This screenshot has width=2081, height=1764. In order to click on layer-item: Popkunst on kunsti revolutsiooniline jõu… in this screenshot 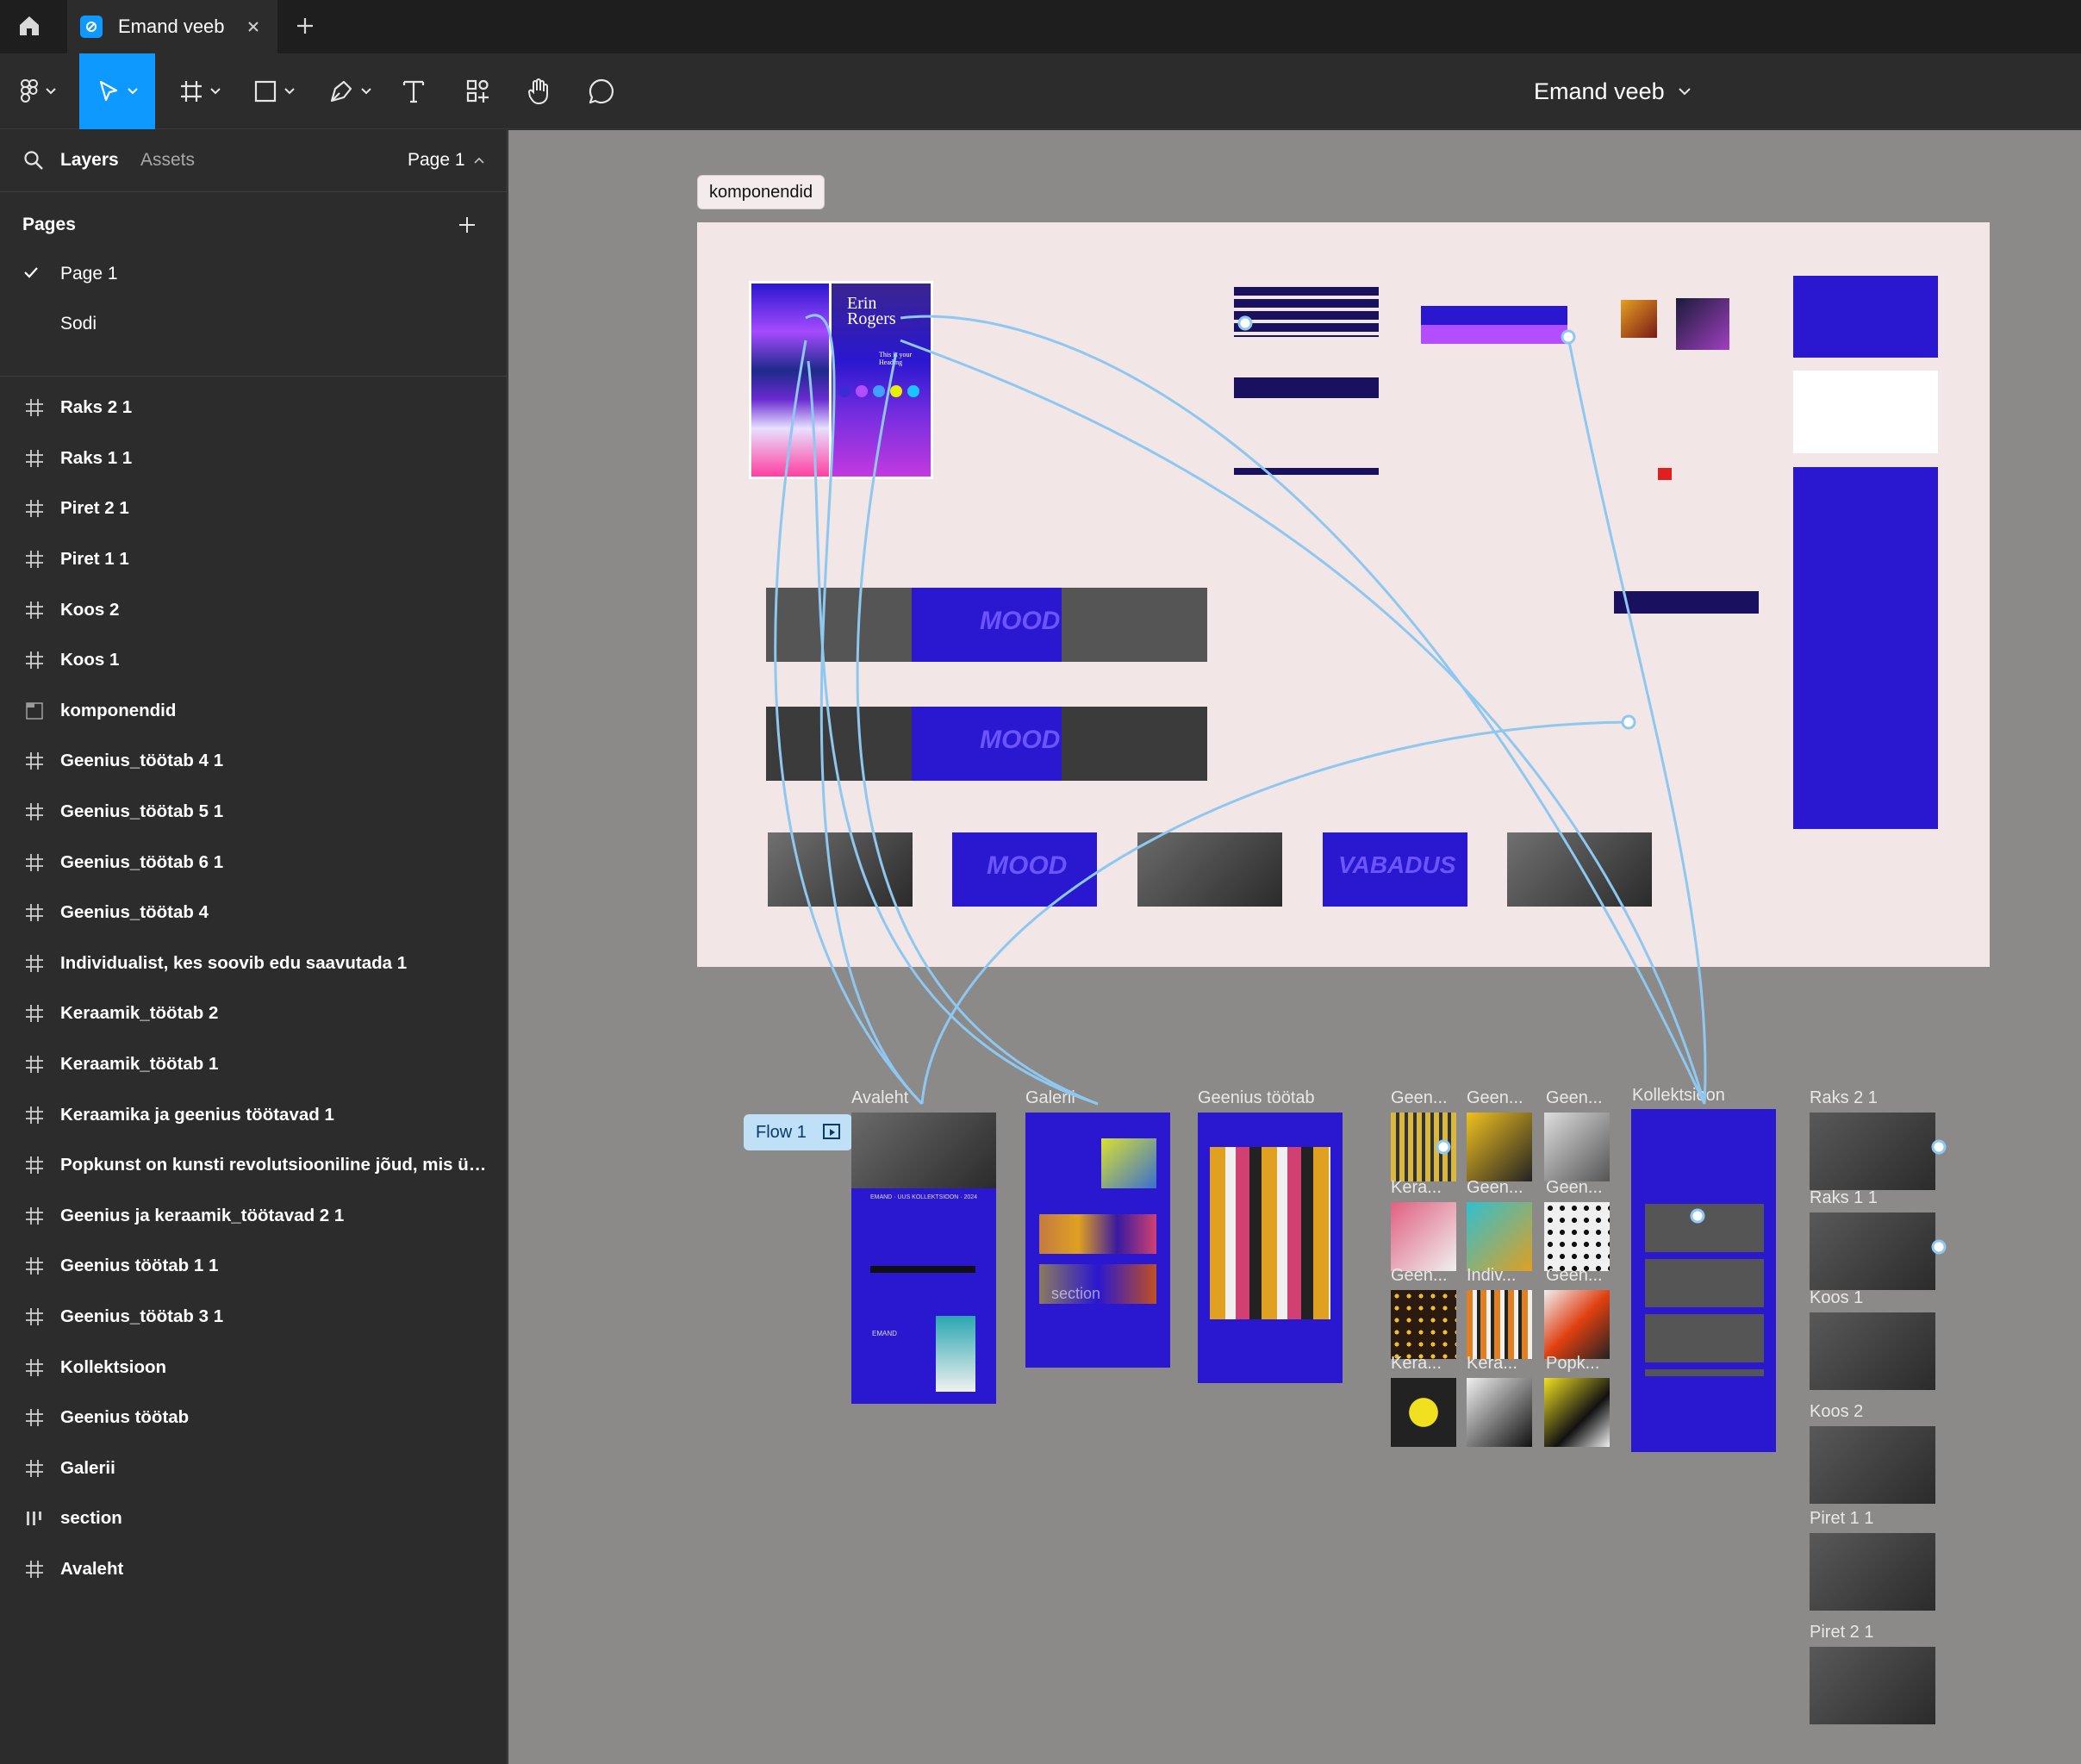, I will do `click(254, 1165)`.